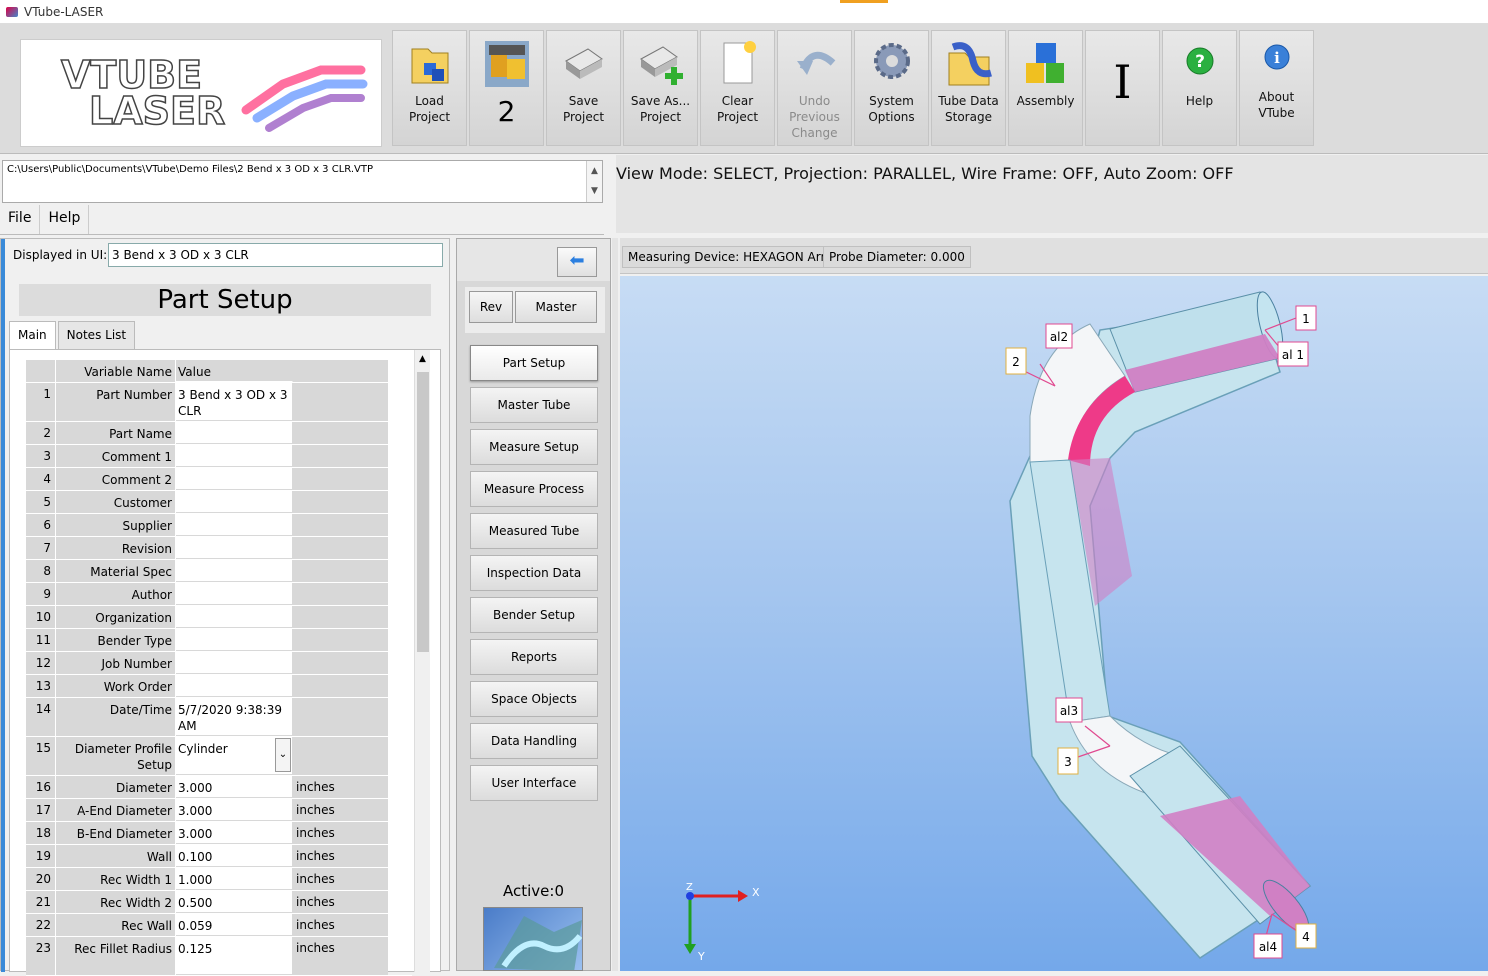  Describe the element at coordinates (1068, 762) in the screenshot. I see `point-label-3: 3` at that location.